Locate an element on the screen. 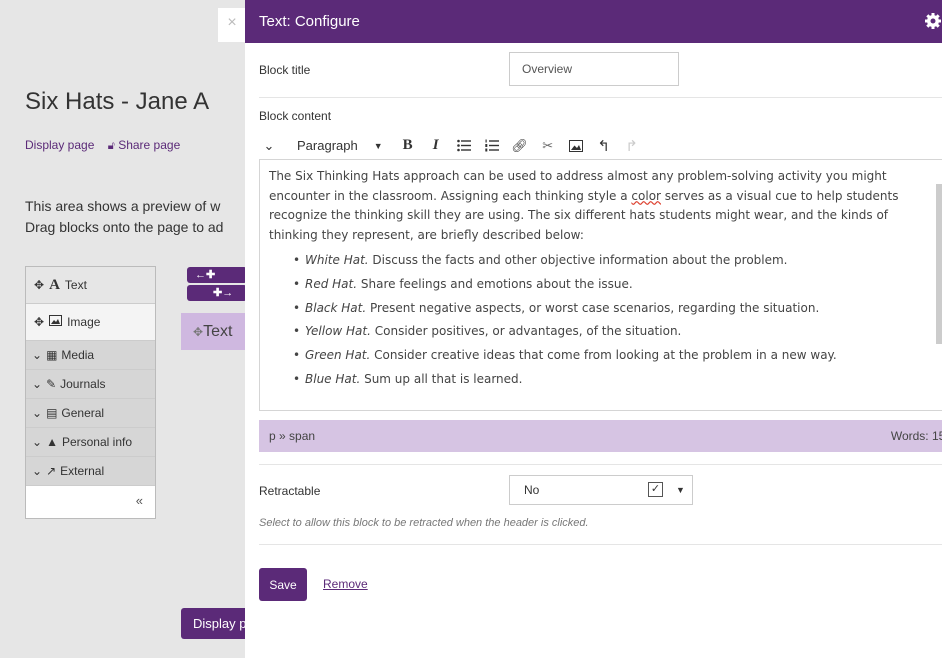 Image resolution: width=942 pixels, height=658 pixels. palette-category-personal-info: ⌄ ▲ Personal info is located at coordinates (90, 442).